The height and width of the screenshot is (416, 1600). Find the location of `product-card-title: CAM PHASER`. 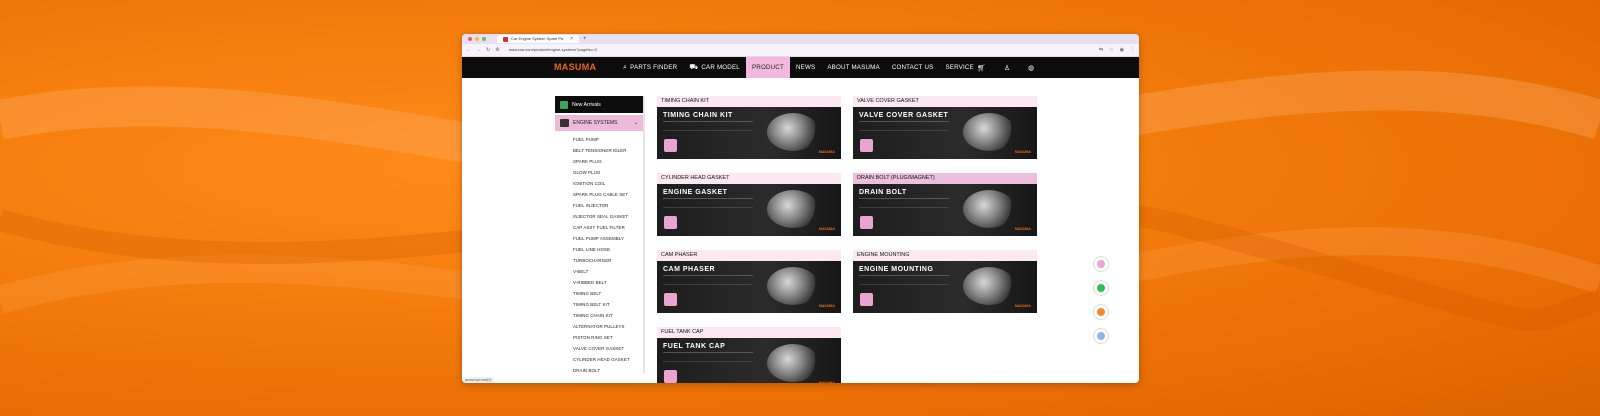

product-card-title: CAM PHASER is located at coordinates (749, 255).